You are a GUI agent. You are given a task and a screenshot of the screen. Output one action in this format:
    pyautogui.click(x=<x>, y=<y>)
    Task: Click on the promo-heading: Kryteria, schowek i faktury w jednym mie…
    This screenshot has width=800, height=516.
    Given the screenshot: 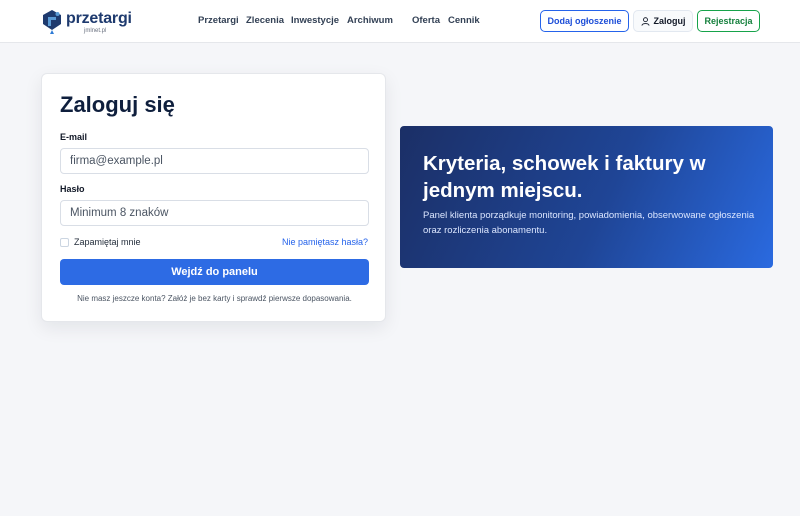 What is the action you would take?
    pyautogui.click(x=564, y=177)
    